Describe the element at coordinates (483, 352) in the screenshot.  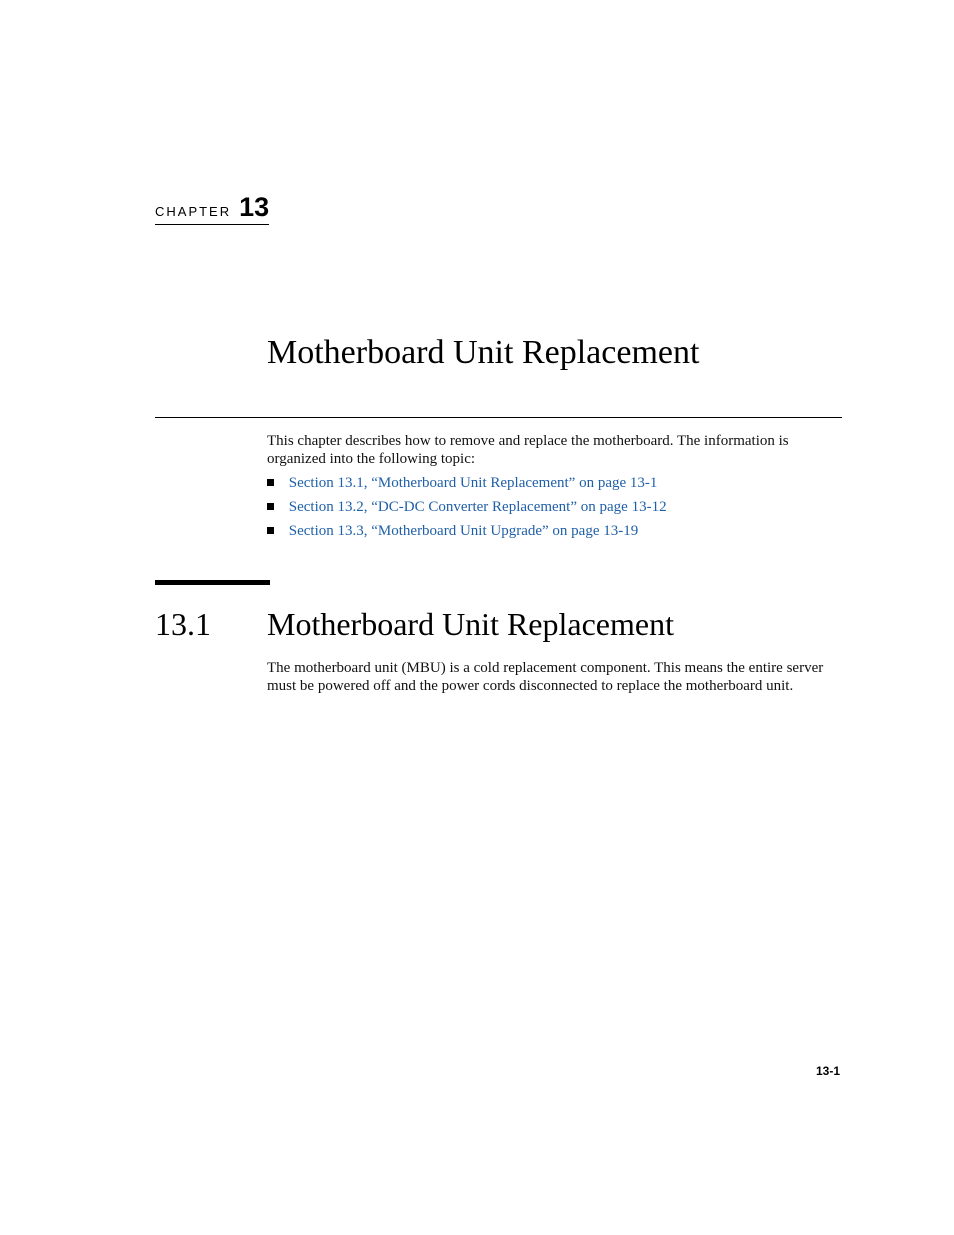
I see `chapter-title: Motherboard Unit Replacement` at that location.